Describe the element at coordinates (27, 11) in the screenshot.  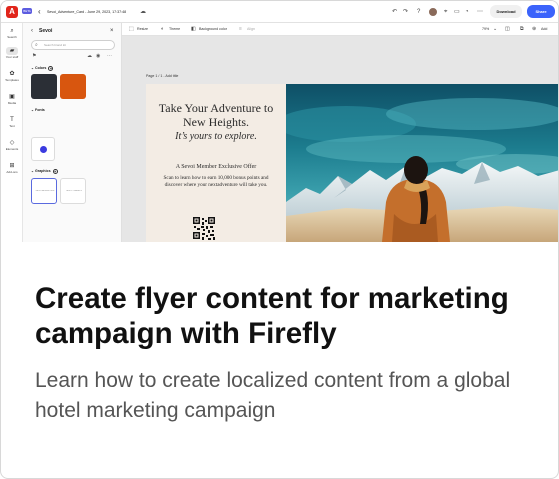
I see `beta-badge: BETA` at that location.